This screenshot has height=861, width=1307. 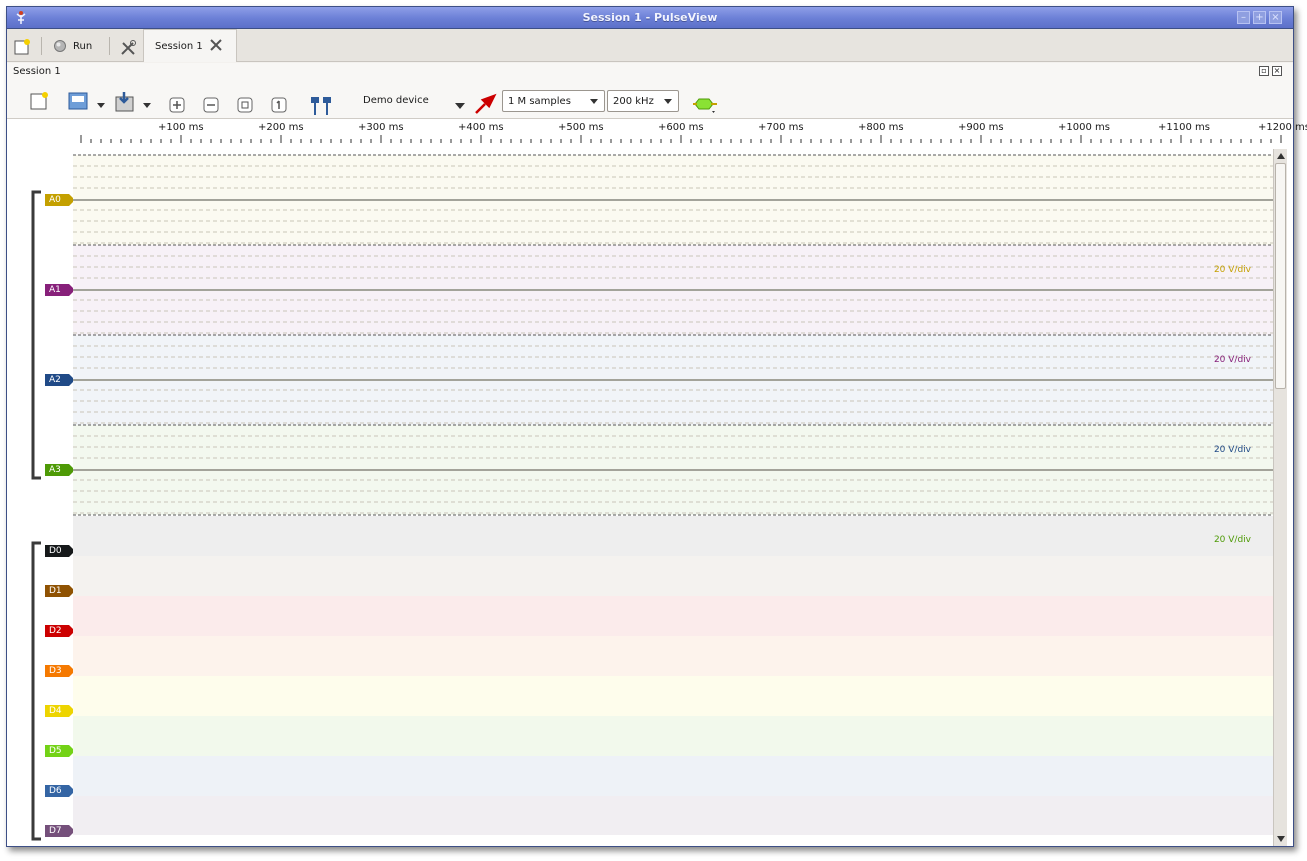 What do you see at coordinates (128, 48) in the screenshot?
I see `settings-tools-icon` at bounding box center [128, 48].